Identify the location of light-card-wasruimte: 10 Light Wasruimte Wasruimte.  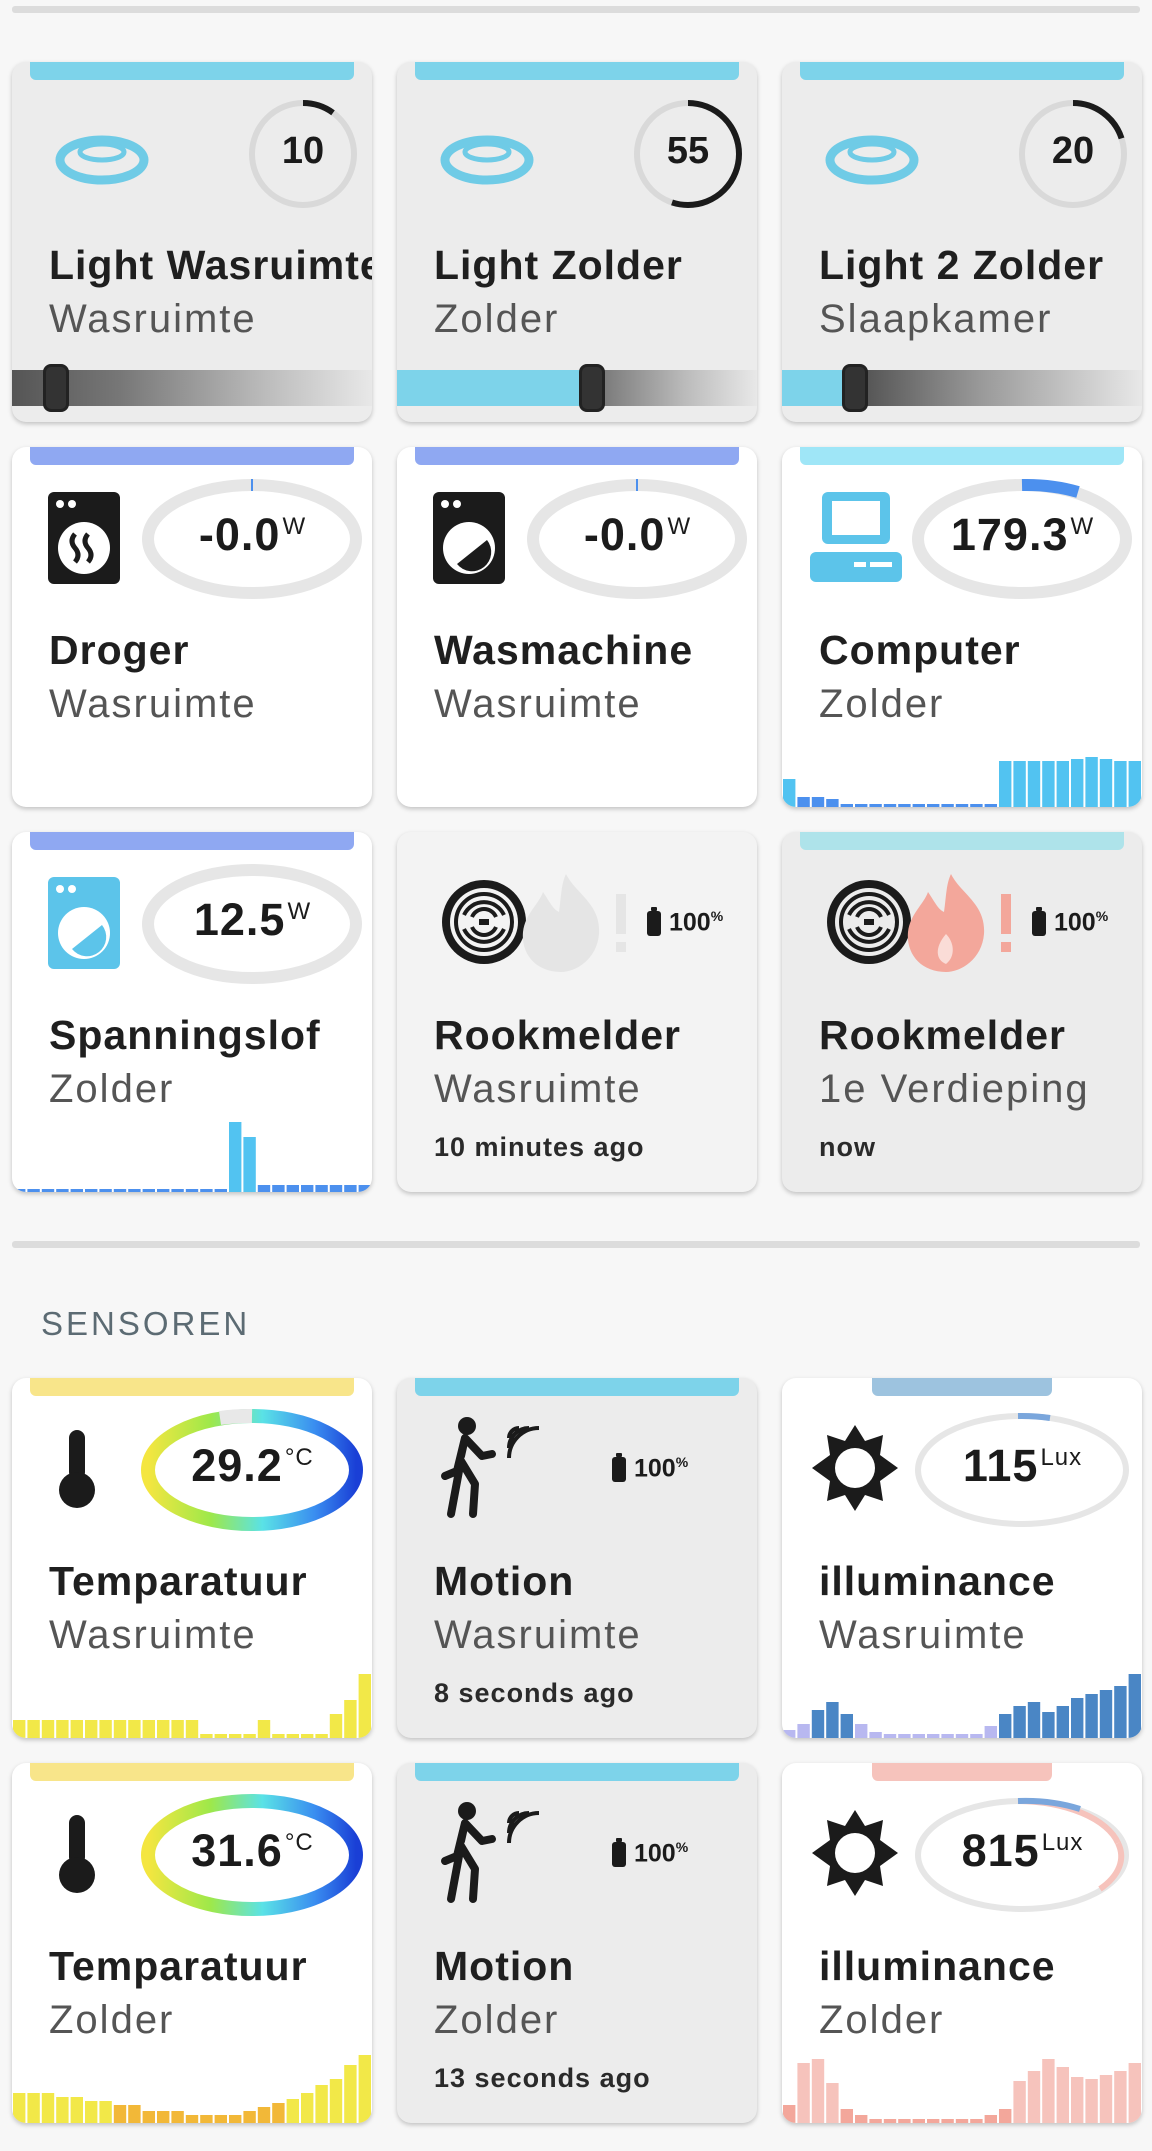
(192, 242).